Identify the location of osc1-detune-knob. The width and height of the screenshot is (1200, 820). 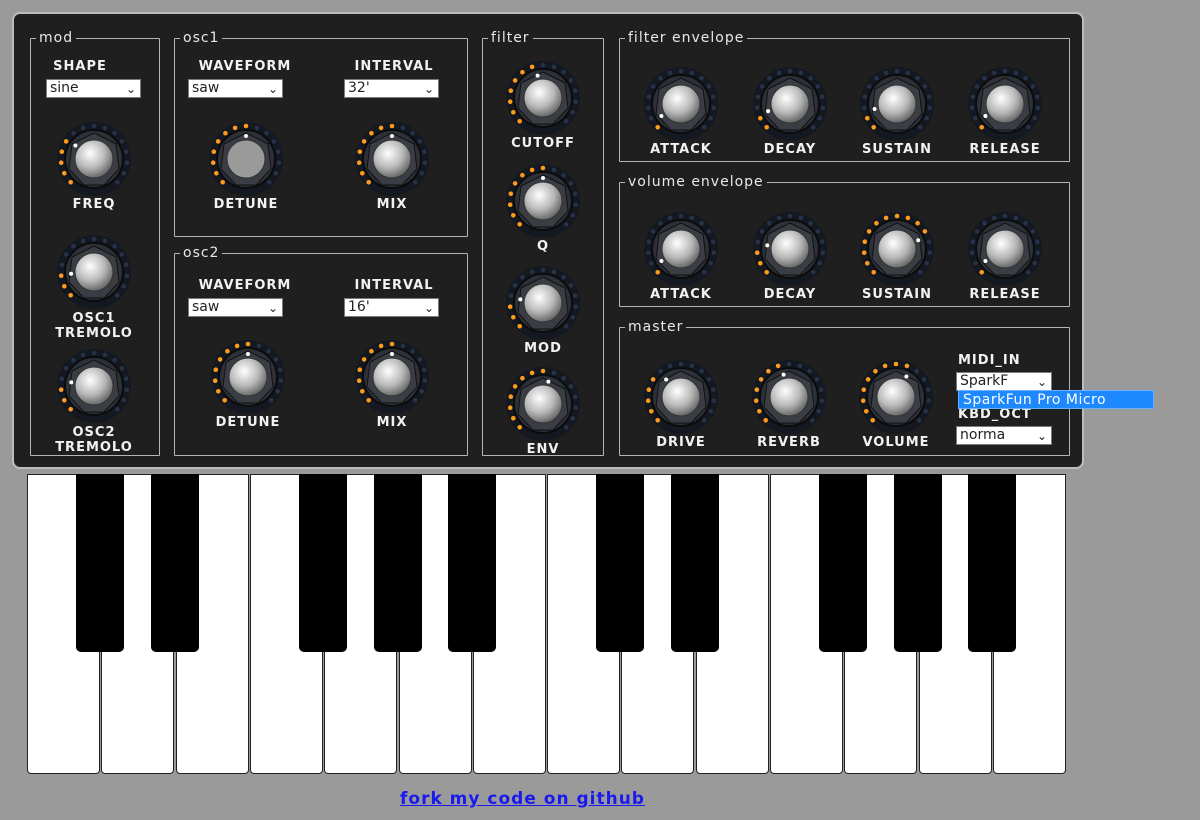
(246, 159).